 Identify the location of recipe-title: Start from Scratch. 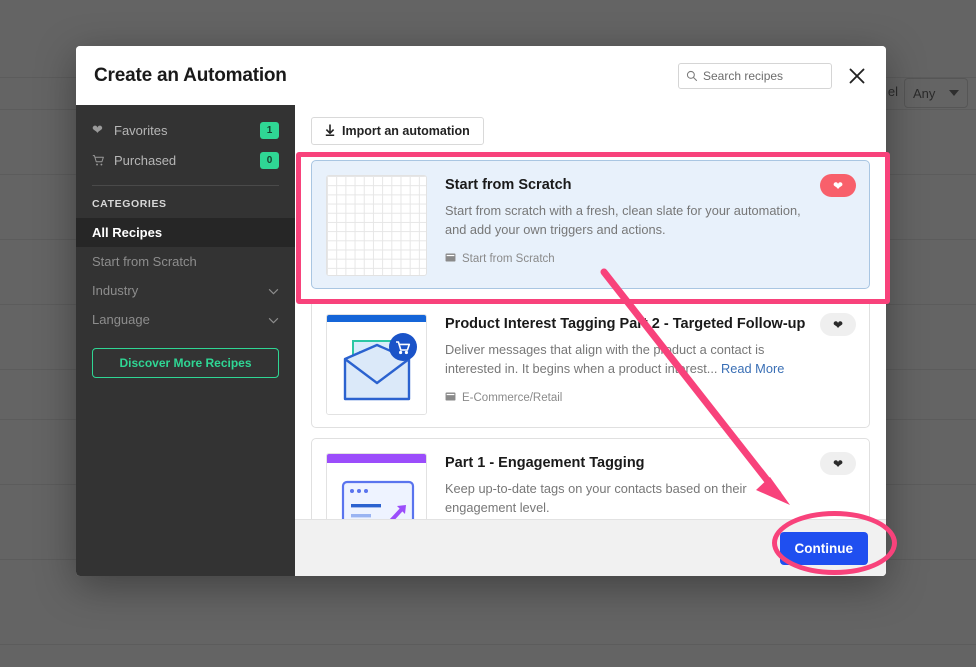
(508, 185).